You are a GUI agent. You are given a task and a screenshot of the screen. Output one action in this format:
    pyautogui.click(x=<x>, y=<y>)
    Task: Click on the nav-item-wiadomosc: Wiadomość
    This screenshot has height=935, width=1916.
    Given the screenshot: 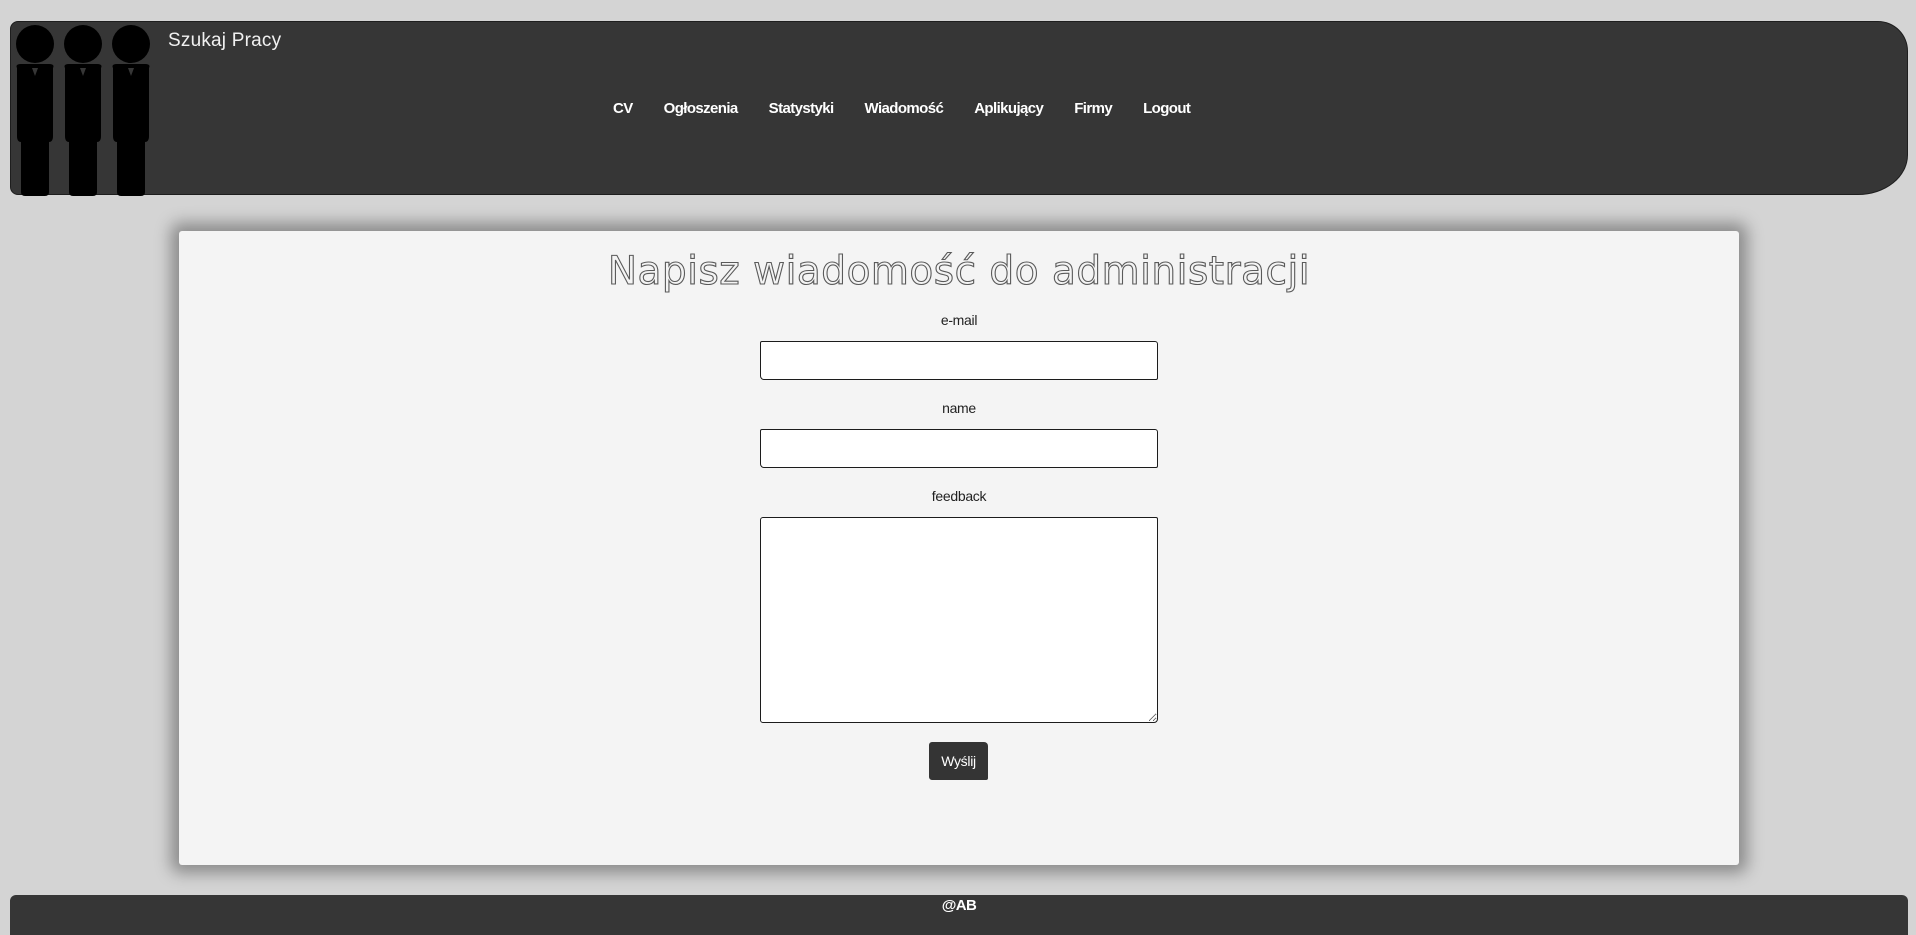 What is the action you would take?
    pyautogui.click(x=904, y=108)
    